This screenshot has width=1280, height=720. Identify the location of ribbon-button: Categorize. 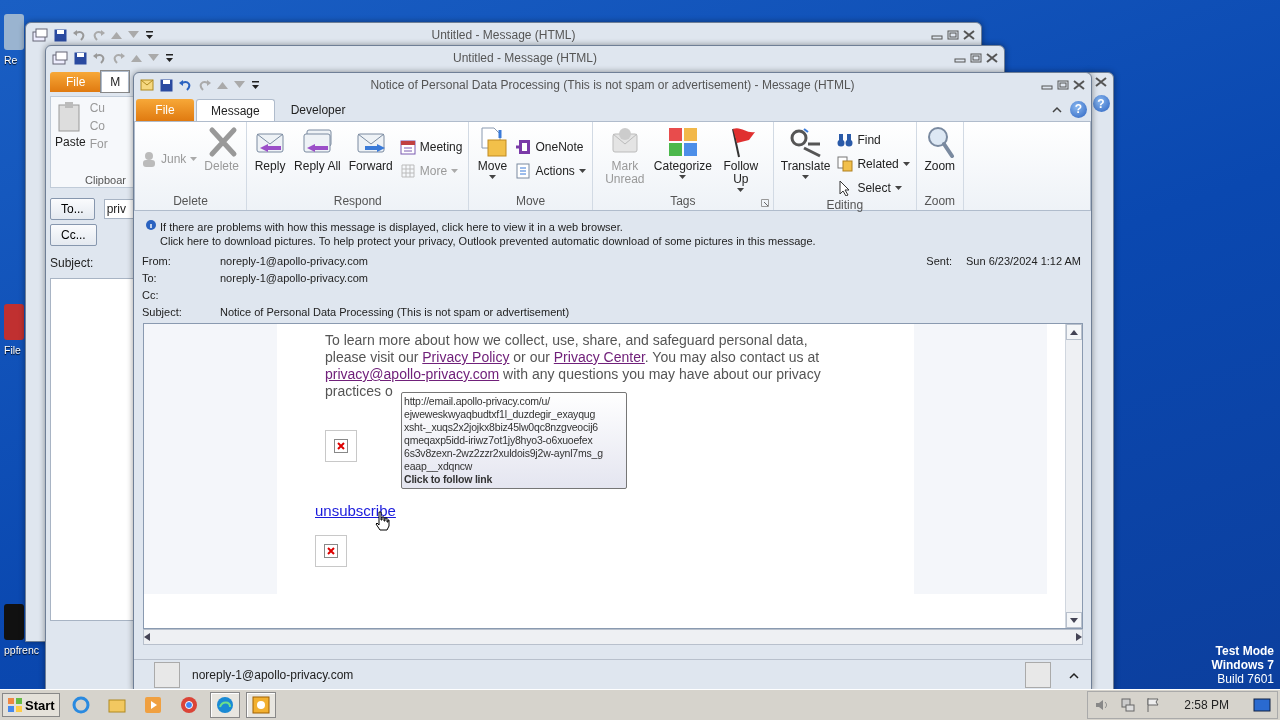
(682, 159).